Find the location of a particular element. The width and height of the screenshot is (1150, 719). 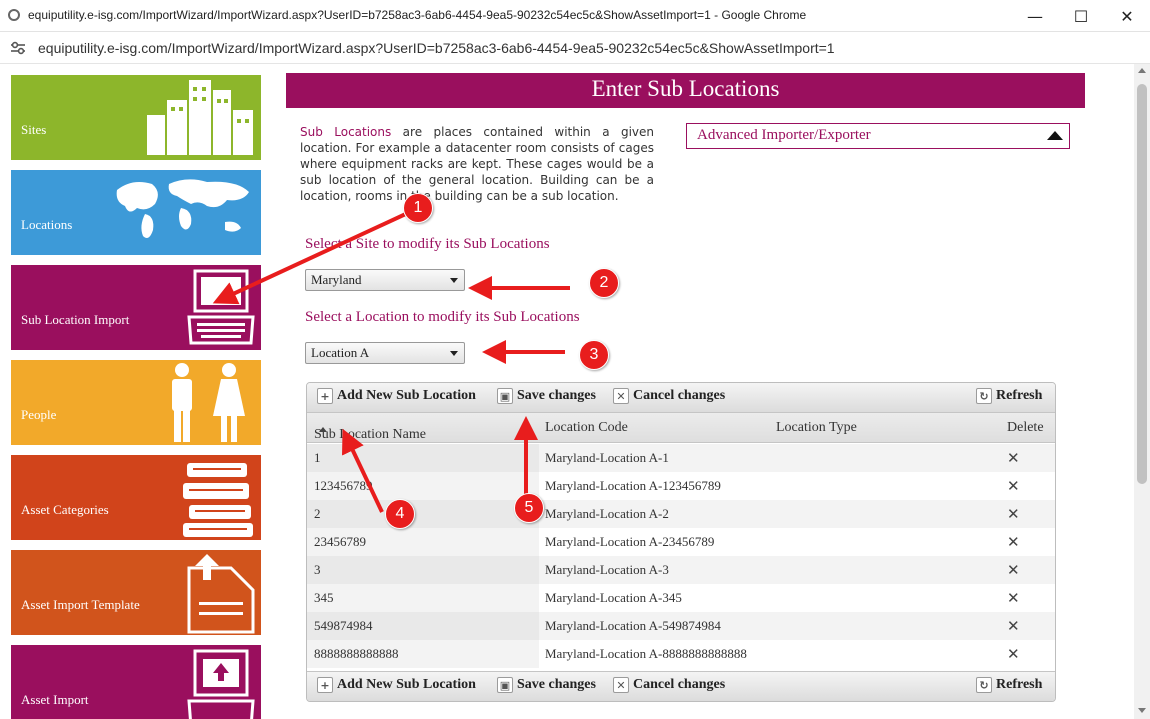

tile-asset-categories: Asset Categories is located at coordinates (136, 497).